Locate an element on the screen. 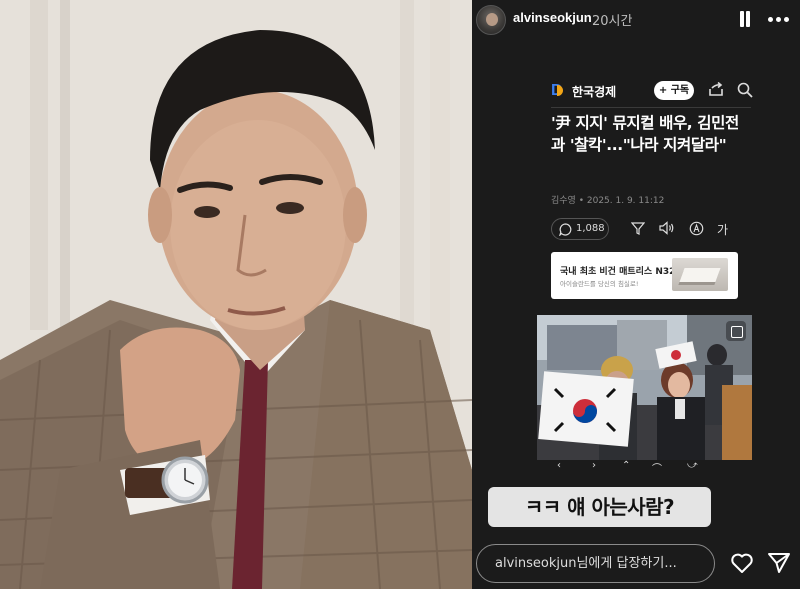 This screenshot has height=589, width=800. comment-count: 1,088 is located at coordinates (590, 228).